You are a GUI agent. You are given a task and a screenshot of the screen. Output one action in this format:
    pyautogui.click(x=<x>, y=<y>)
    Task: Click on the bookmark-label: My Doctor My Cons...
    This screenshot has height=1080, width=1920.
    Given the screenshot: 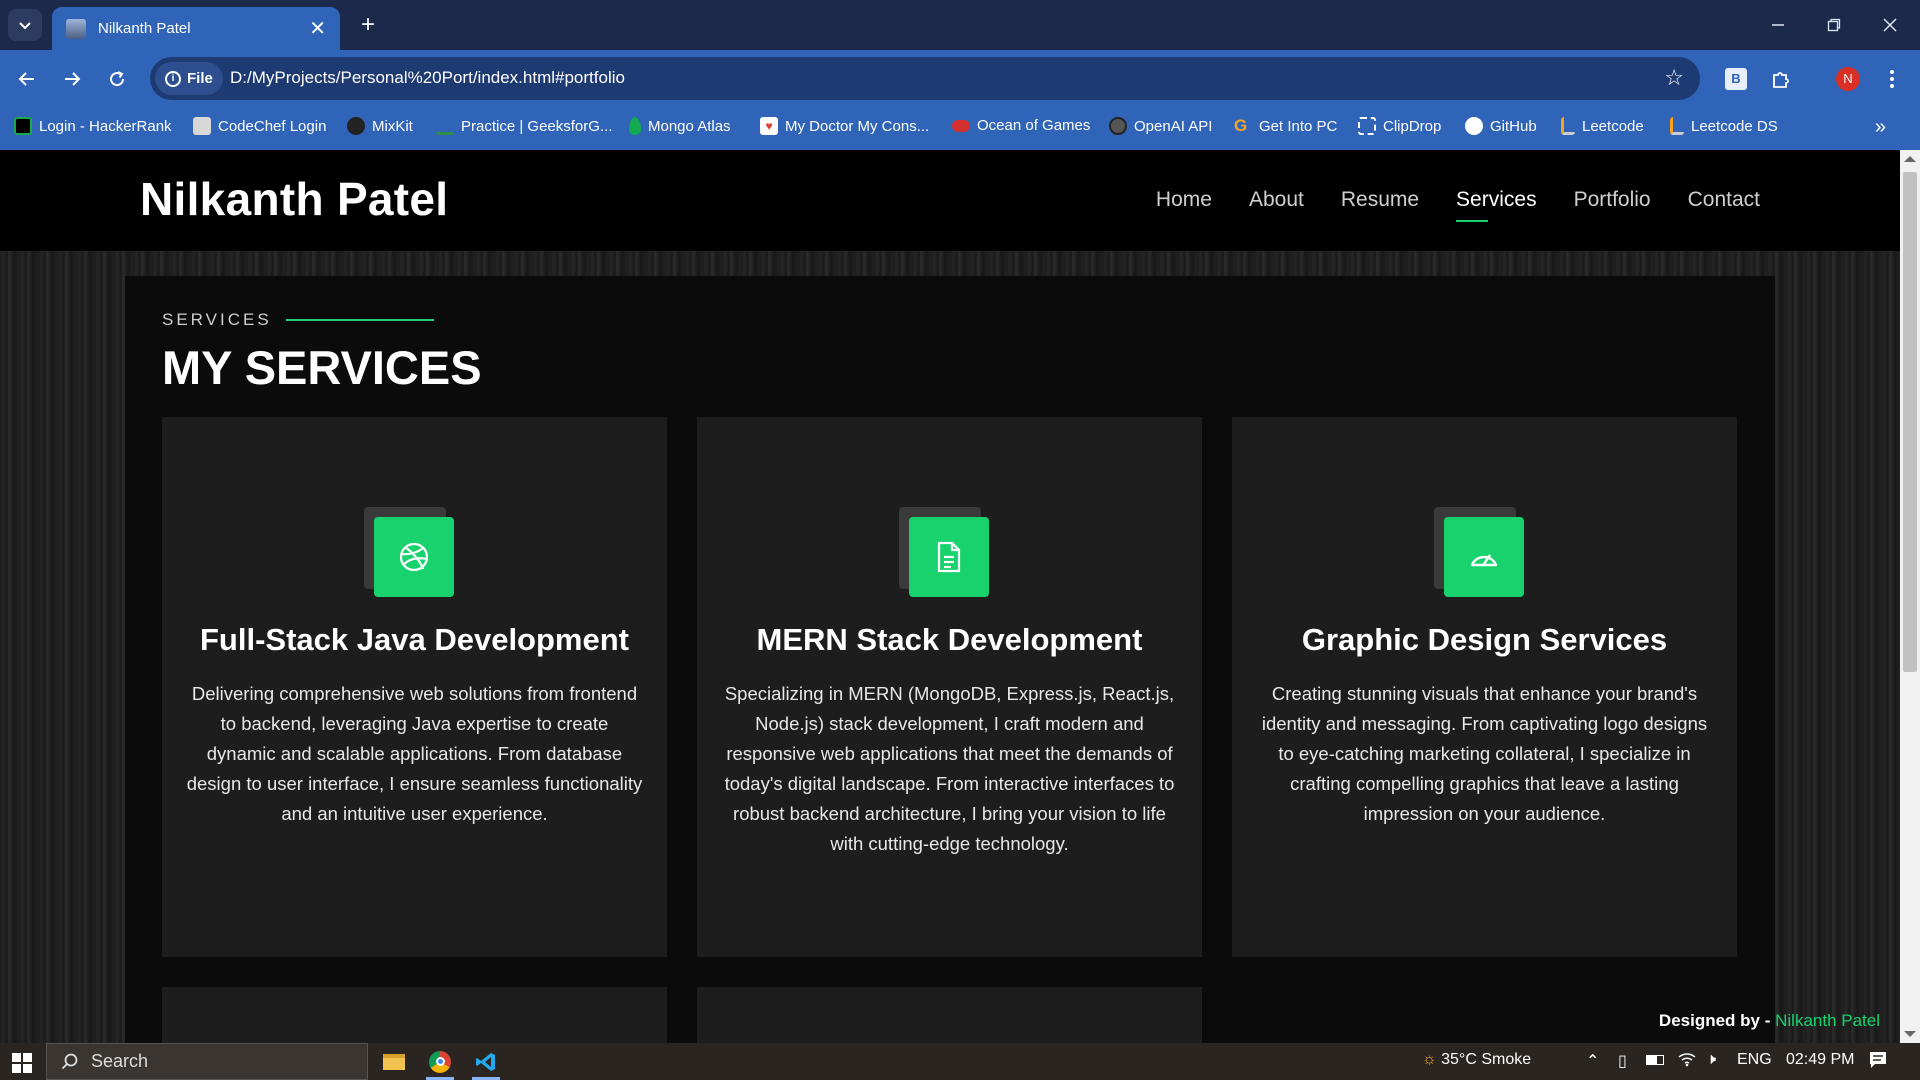 What is the action you would take?
    pyautogui.click(x=857, y=126)
    